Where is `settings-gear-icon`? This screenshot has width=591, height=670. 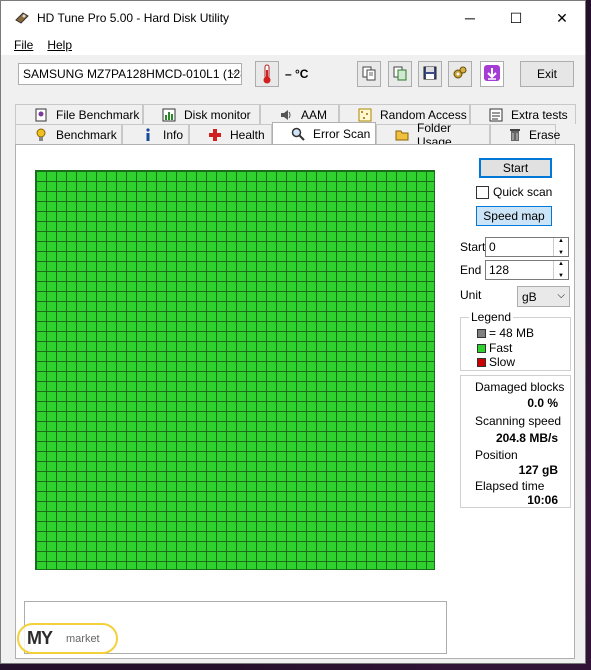 settings-gear-icon is located at coordinates (460, 74).